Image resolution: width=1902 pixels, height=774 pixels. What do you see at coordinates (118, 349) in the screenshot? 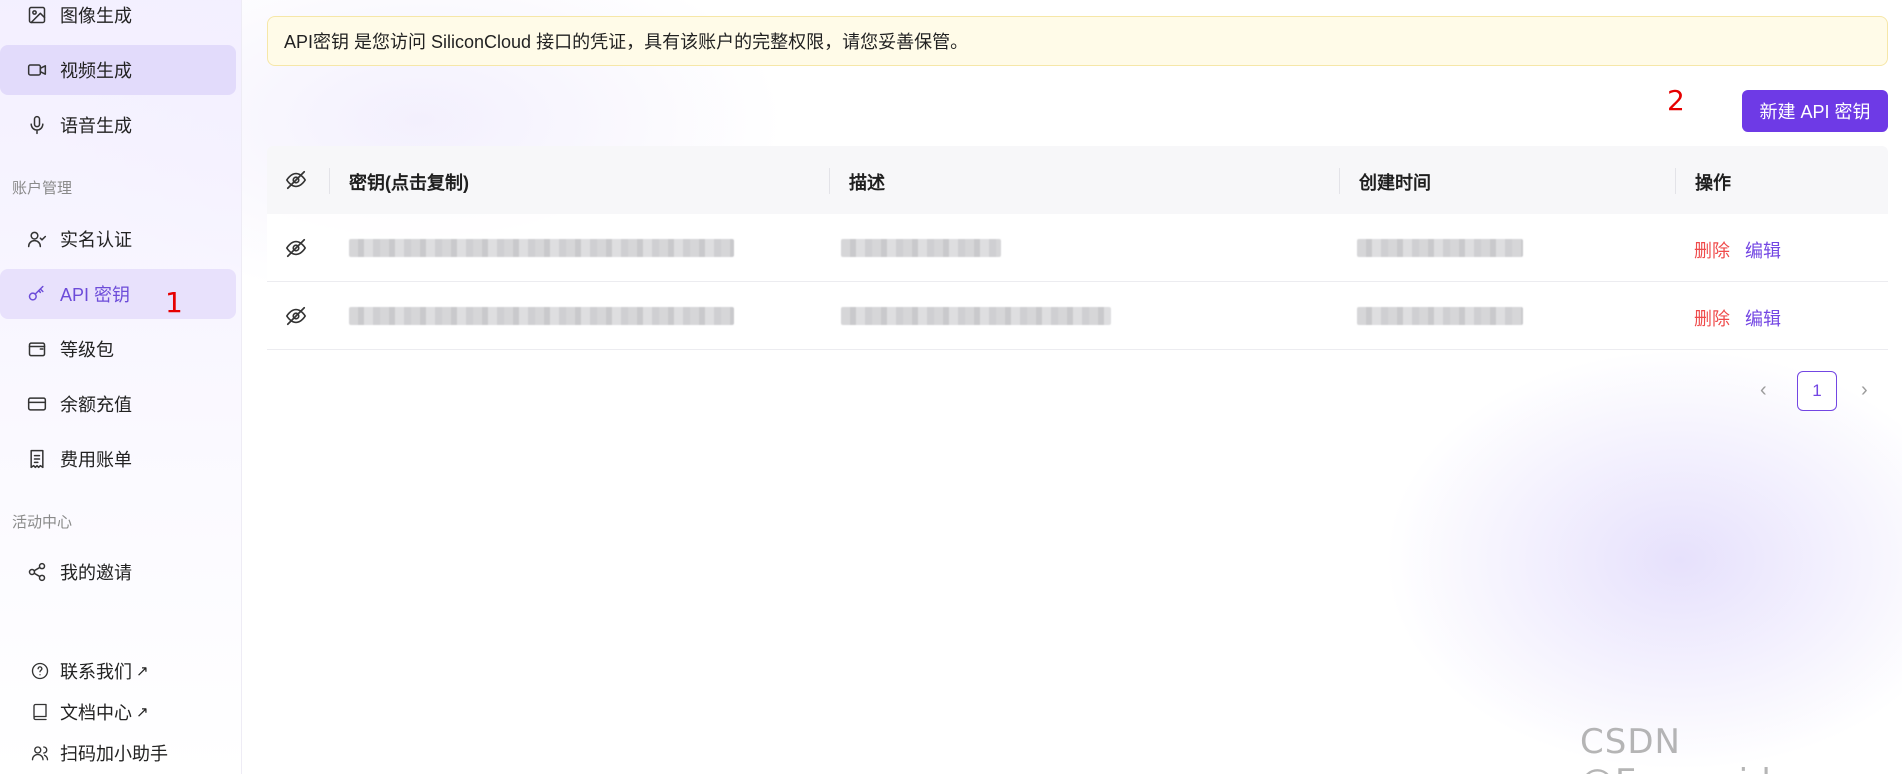
I see `sidebar-item-level-package: 等级包` at bounding box center [118, 349].